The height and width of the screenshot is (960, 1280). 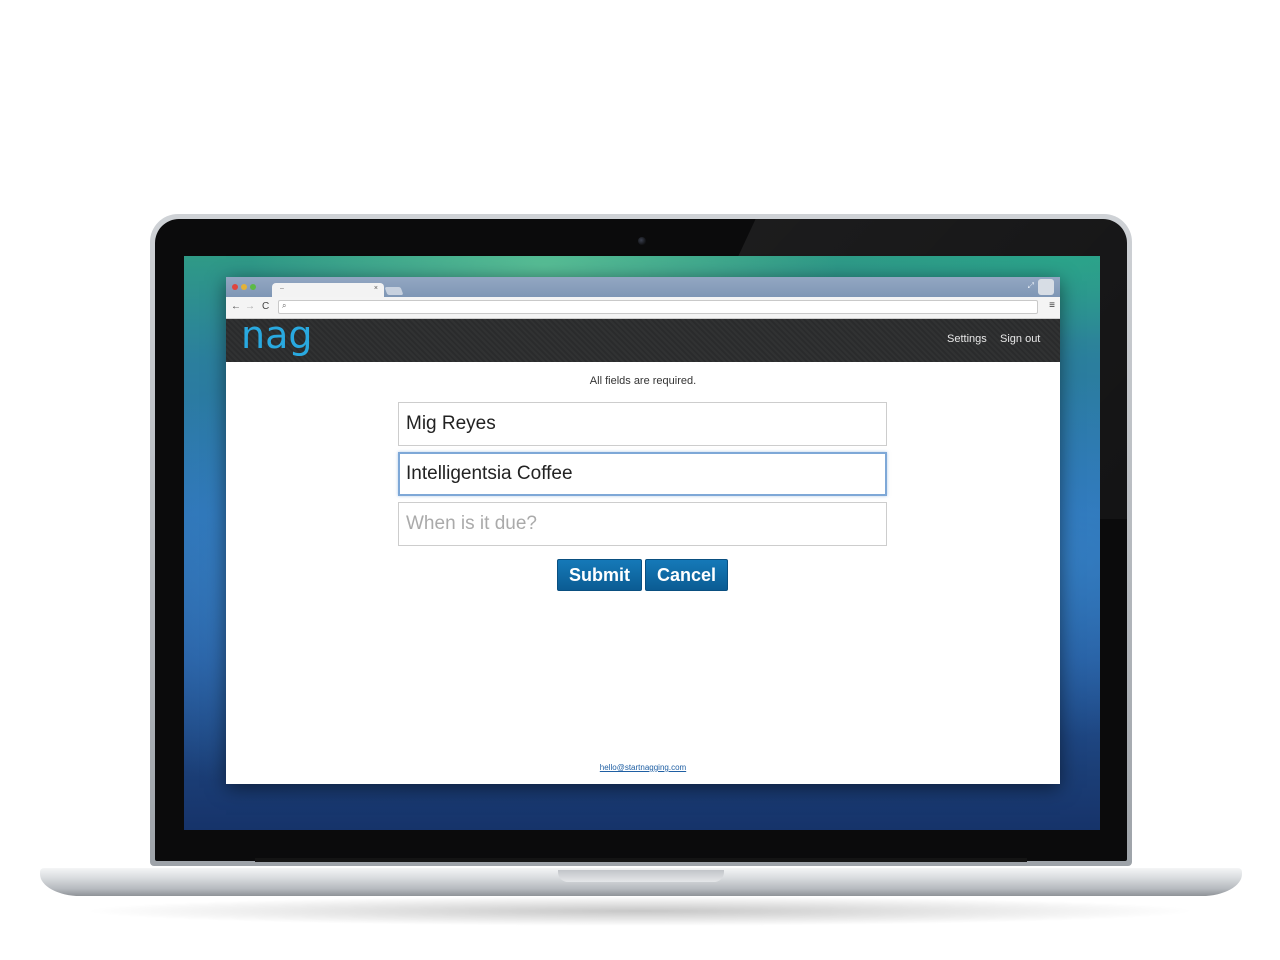 I want to click on tab-close-icon: ×, so click(x=376, y=288).